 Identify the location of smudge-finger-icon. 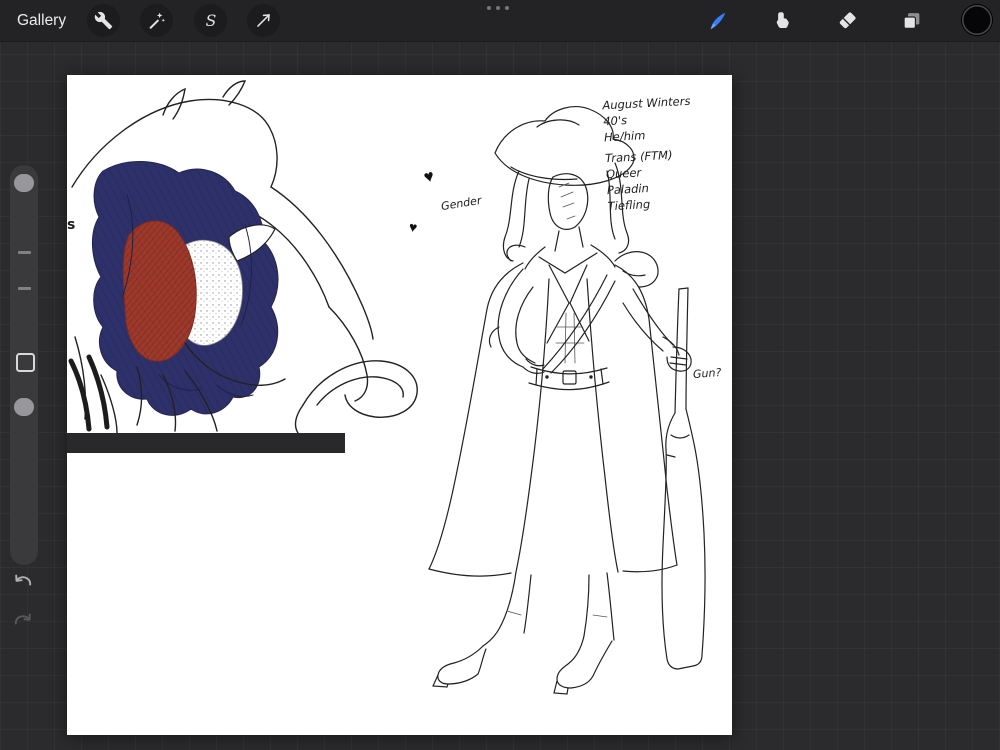
(782, 20).